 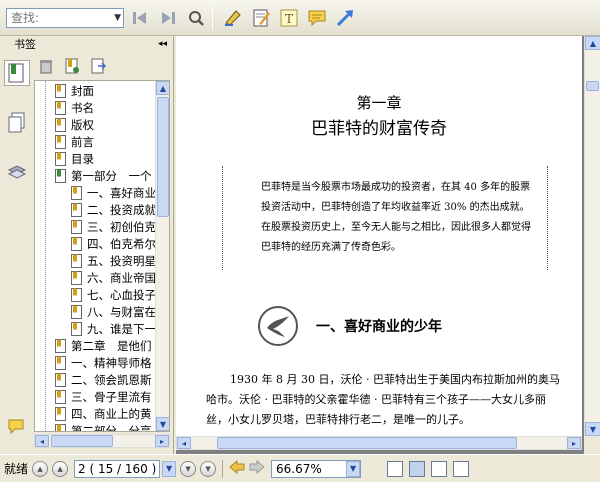 I want to click on new-bookmark-icon, so click(x=72, y=66).